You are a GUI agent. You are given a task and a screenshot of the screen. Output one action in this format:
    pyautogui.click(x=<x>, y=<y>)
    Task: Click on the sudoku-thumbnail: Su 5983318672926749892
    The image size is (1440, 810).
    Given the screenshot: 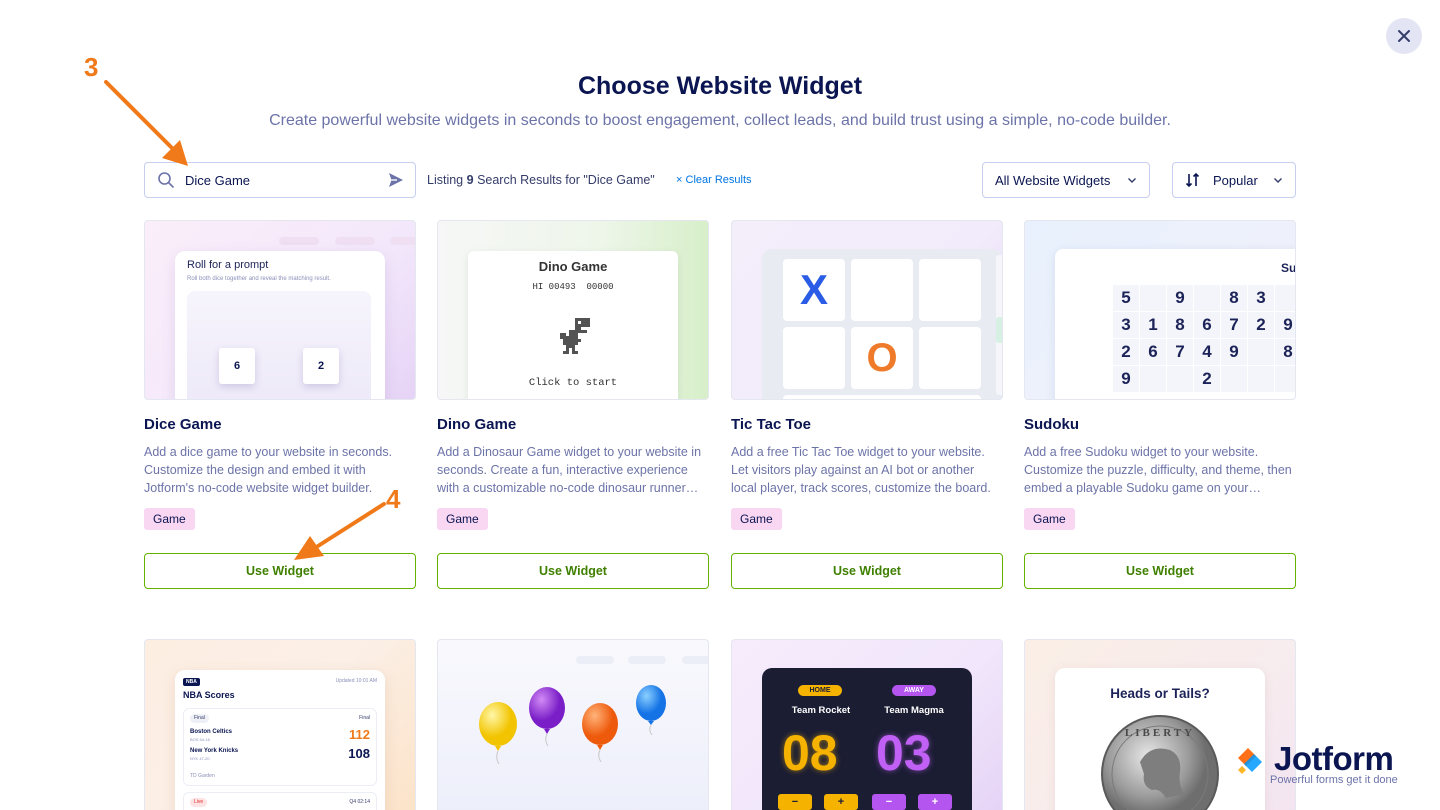 What is the action you would take?
    pyautogui.click(x=1160, y=310)
    